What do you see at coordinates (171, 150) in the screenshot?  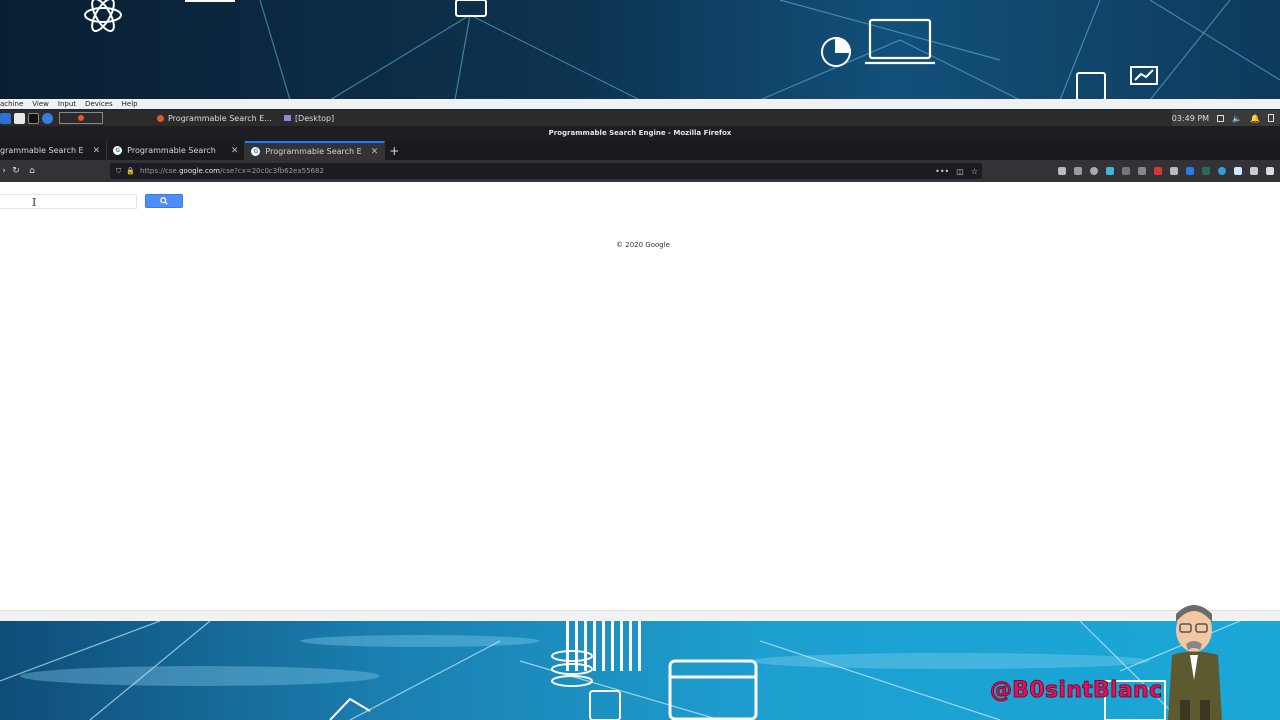 I see `tab-label: Programmable Search` at bounding box center [171, 150].